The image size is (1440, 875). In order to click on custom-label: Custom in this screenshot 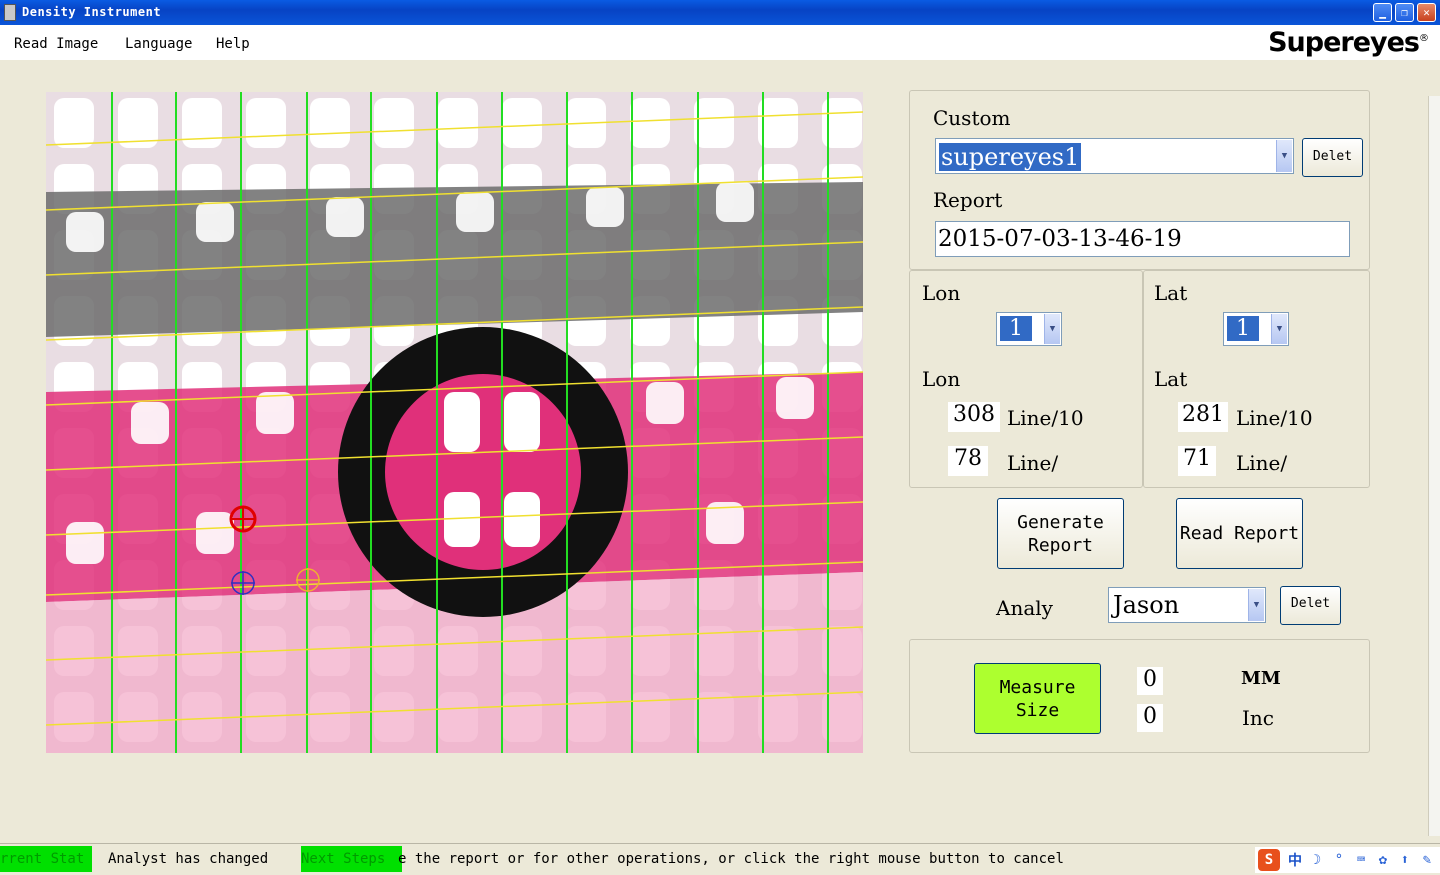, I will do `click(972, 118)`.